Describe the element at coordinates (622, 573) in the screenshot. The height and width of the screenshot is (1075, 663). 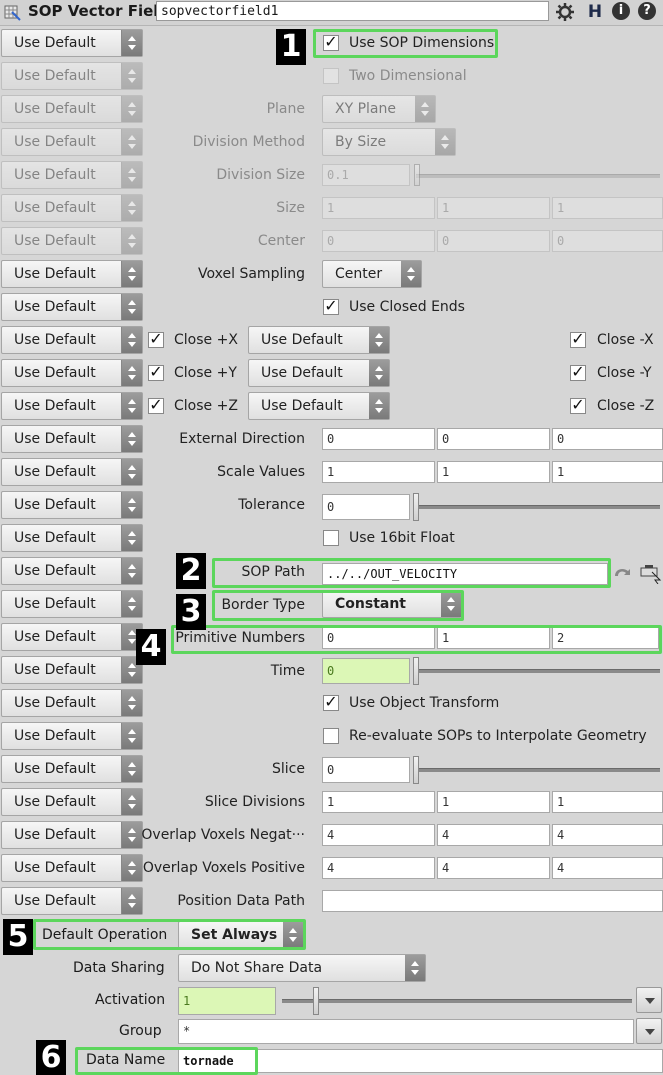
I see `jump-to-node-icon` at that location.